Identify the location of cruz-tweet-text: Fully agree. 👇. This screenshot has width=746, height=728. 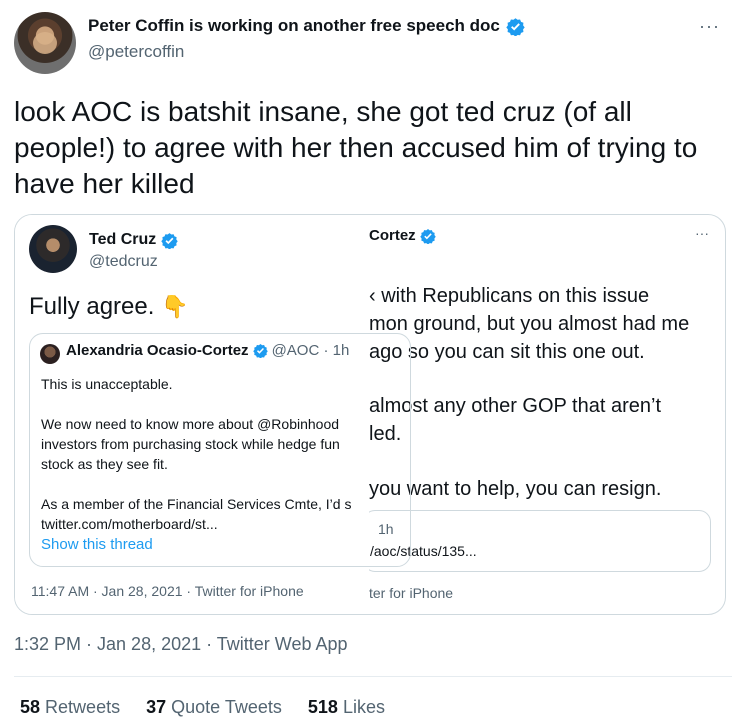
(109, 306).